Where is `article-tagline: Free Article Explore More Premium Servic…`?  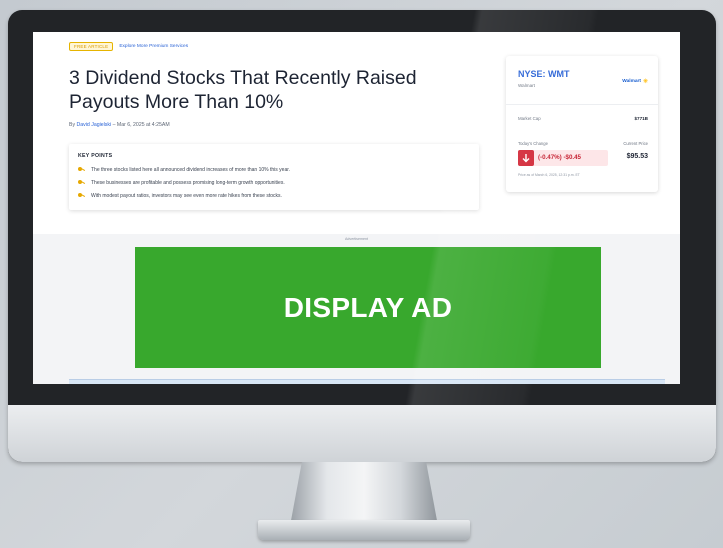
article-tagline: Free Article Explore More Premium Servic… is located at coordinates (128, 46).